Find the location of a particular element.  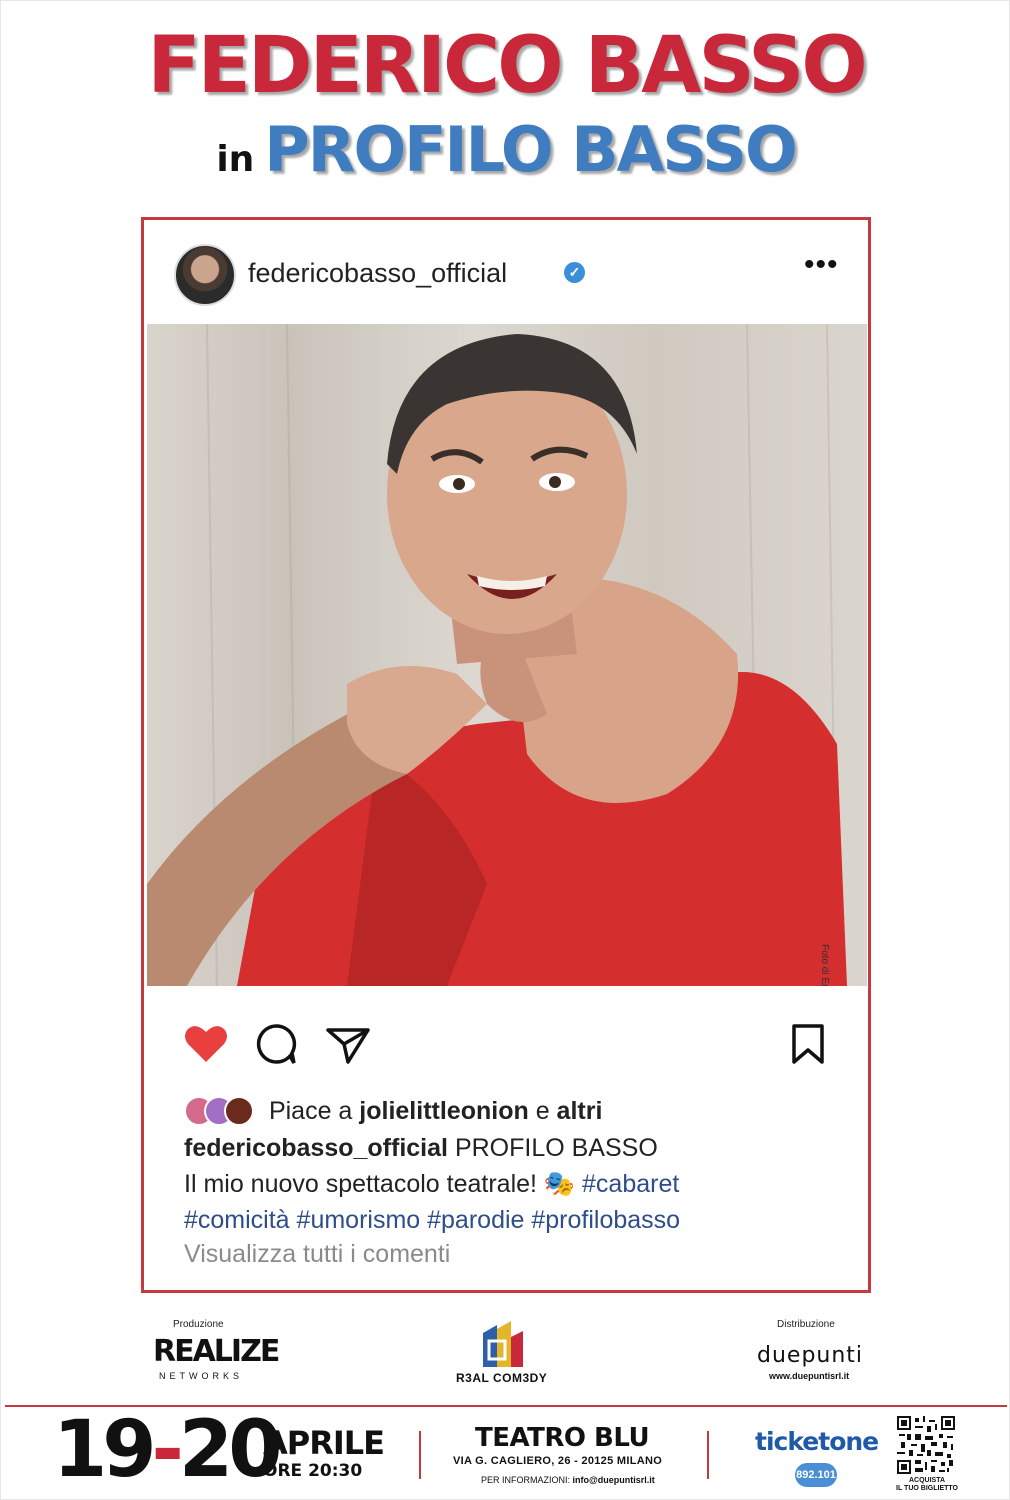

qr-code-icon is located at coordinates (926, 1445).